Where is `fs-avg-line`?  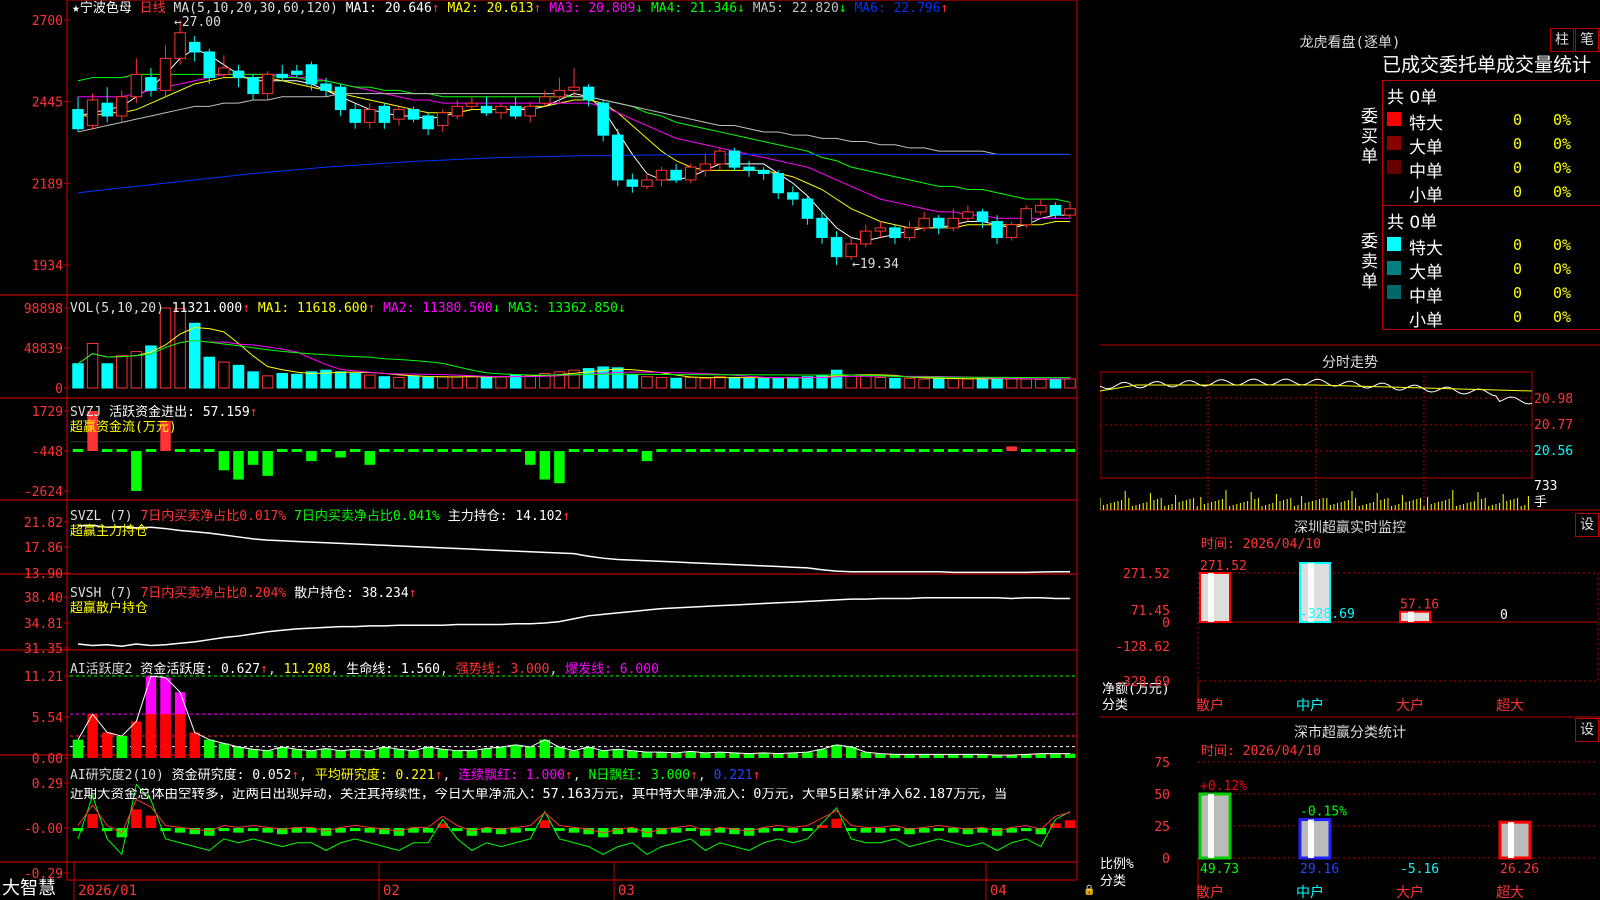 fs-avg-line is located at coordinates (1316, 388).